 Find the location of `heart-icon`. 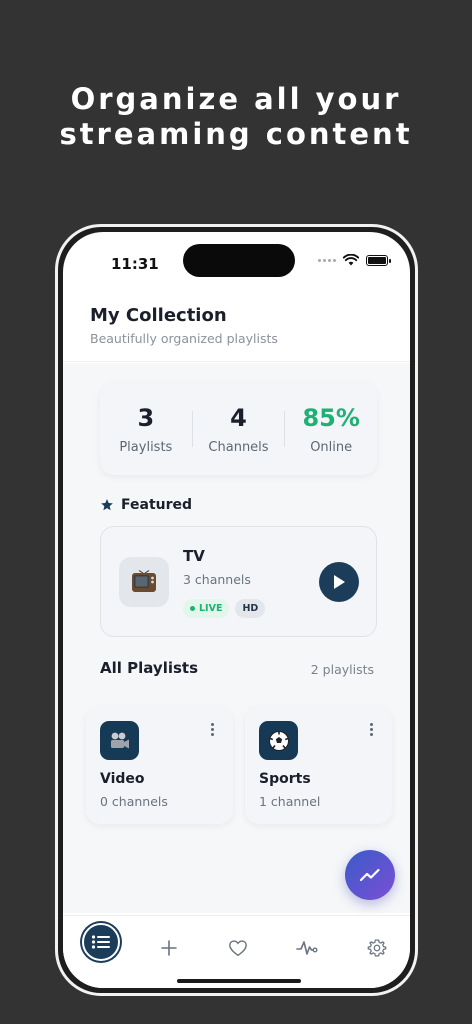

heart-icon is located at coordinates (238, 948).